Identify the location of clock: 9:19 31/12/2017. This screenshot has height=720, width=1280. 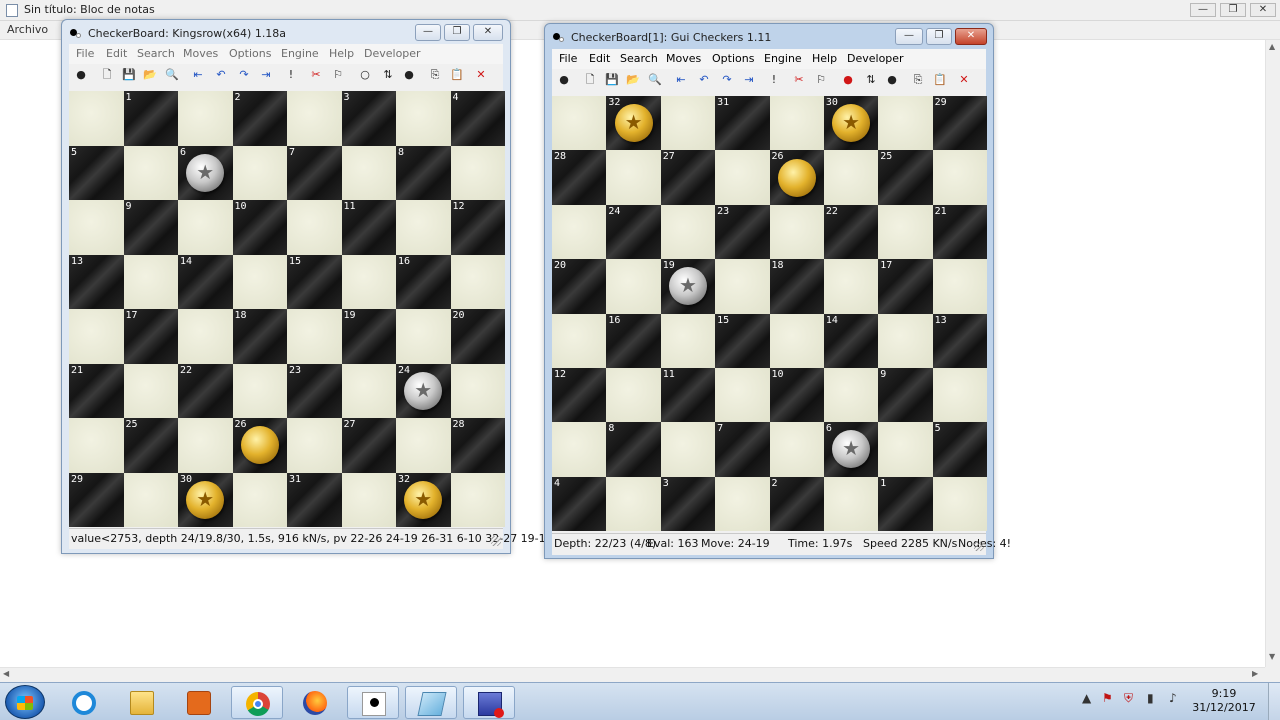
(1224, 701).